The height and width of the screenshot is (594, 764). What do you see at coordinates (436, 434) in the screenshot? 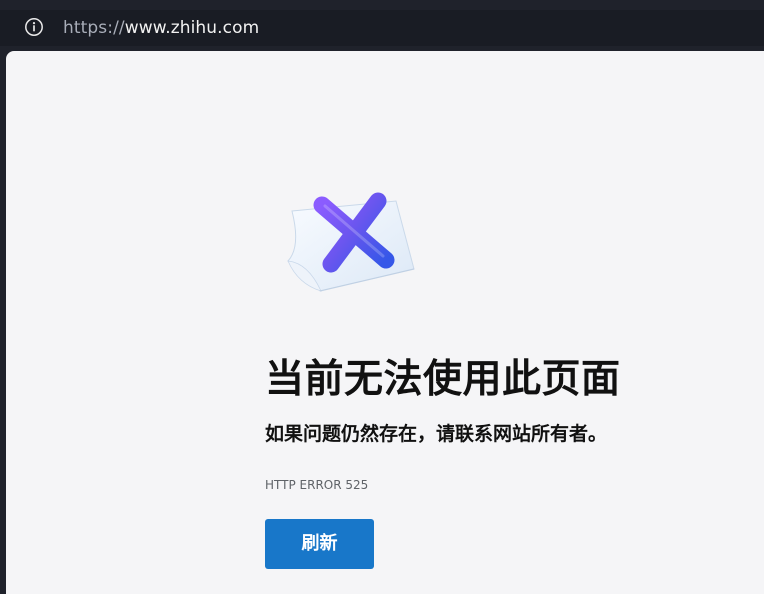
I see `error-message: 如果问题仍然存在，请联系网站所有者。` at bounding box center [436, 434].